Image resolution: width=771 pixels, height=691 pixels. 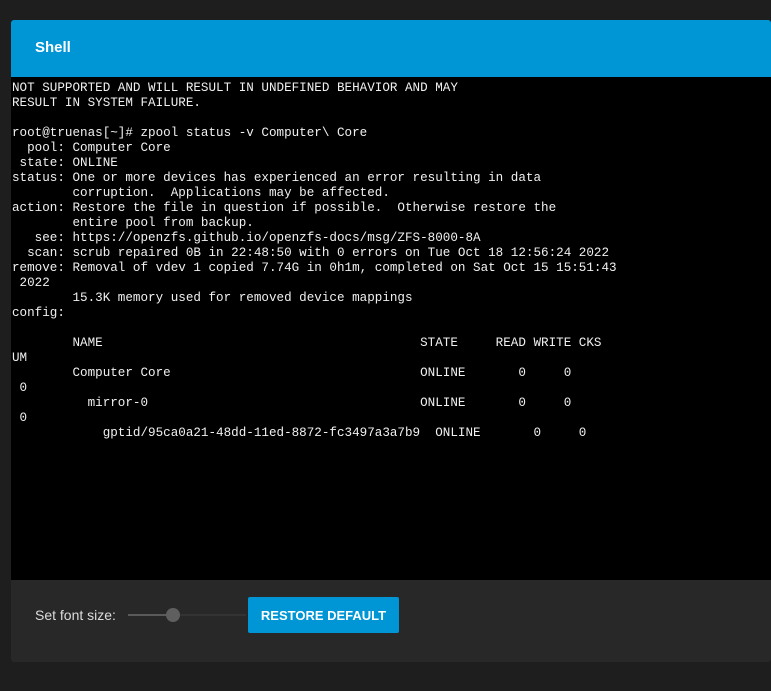 I want to click on slider-track, so click(x=209, y=615).